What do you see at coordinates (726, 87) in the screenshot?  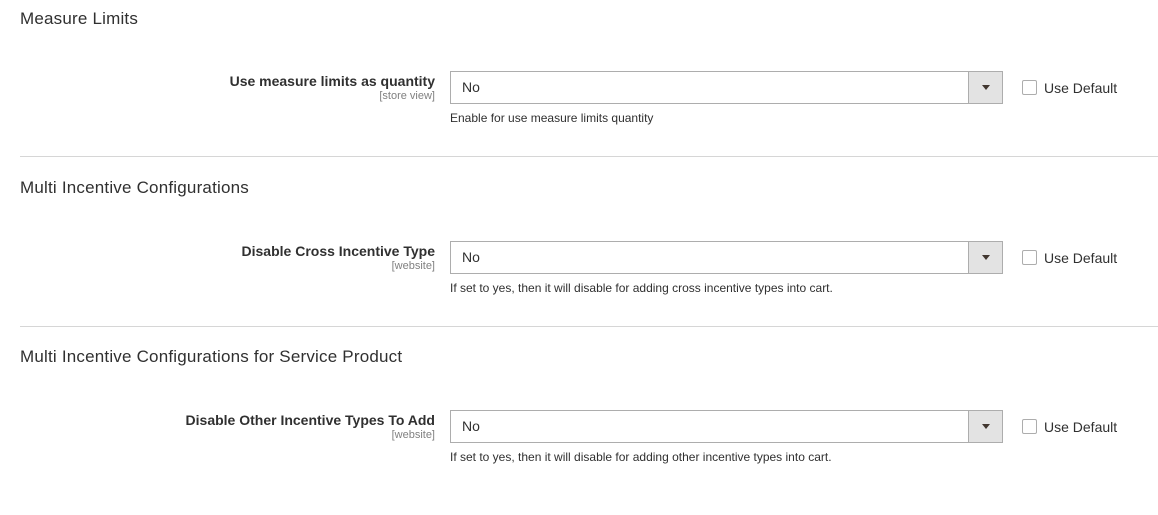 I see `measure-limits-select: No` at bounding box center [726, 87].